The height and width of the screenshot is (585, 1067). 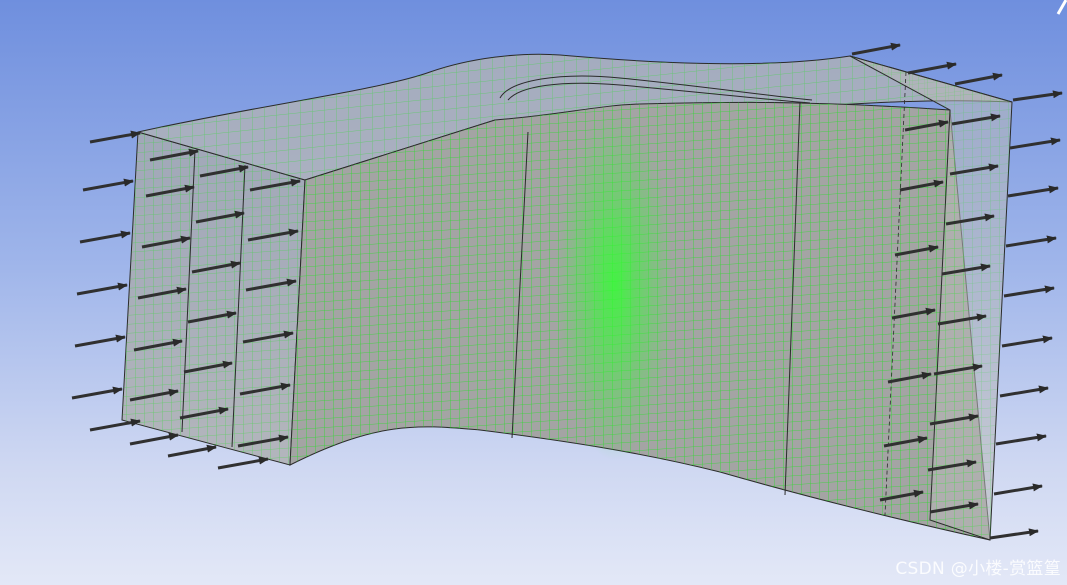 I want to click on watermark-text: CSDN @小楼-赏篮篁, so click(x=978, y=569).